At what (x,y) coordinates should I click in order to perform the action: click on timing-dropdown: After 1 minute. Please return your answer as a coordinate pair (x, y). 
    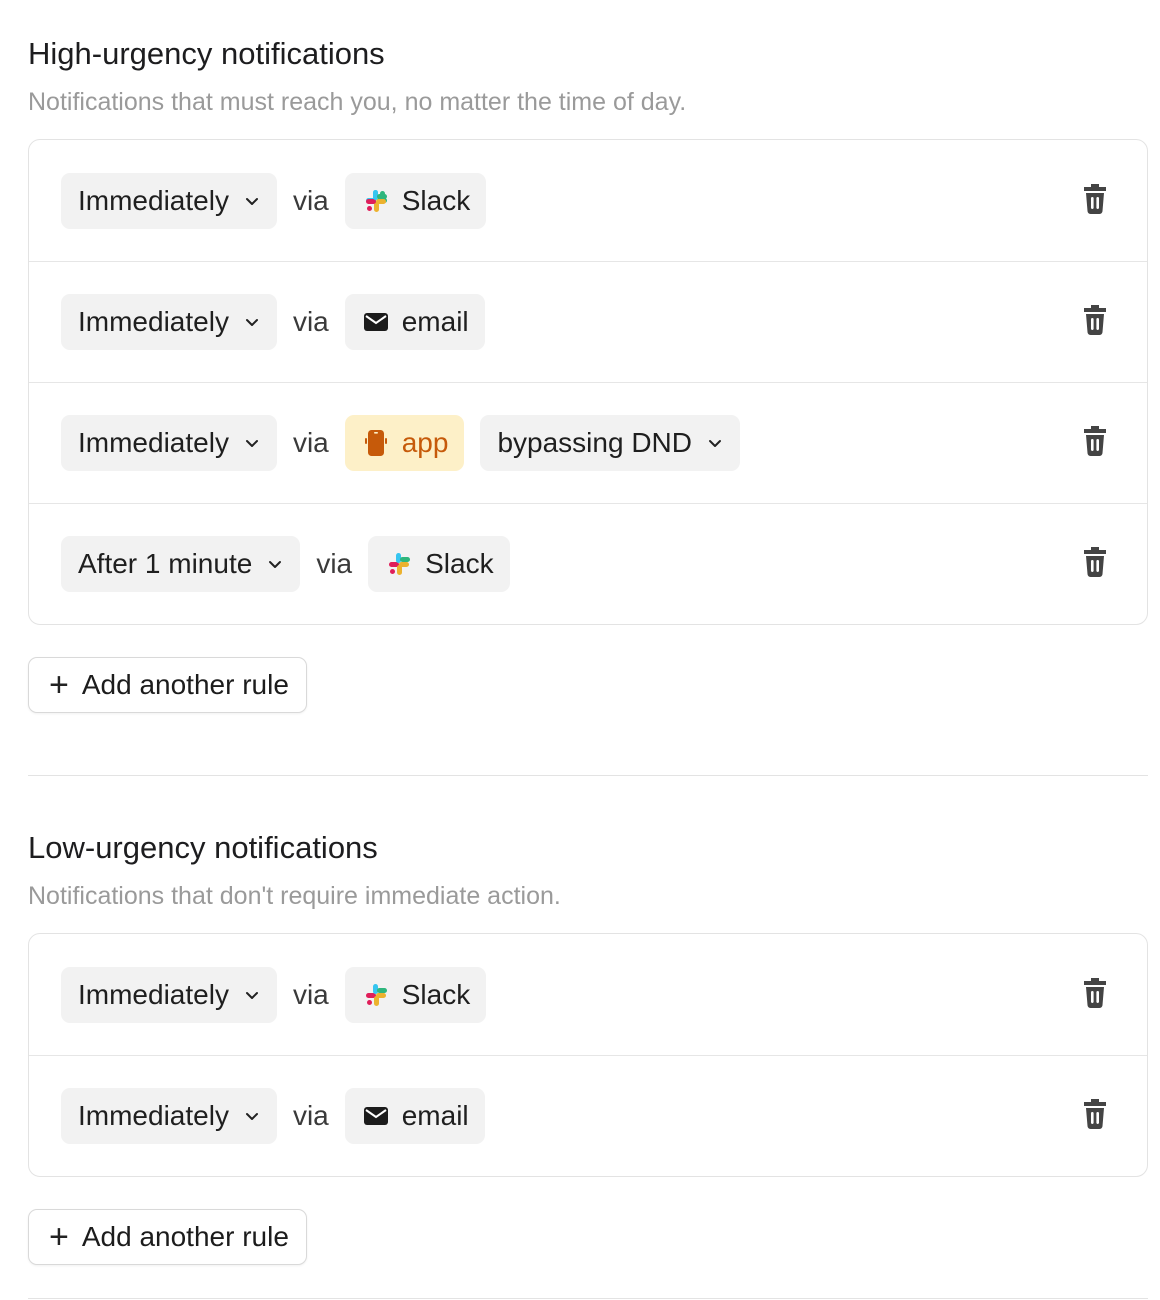
    Looking at the image, I should click on (181, 564).